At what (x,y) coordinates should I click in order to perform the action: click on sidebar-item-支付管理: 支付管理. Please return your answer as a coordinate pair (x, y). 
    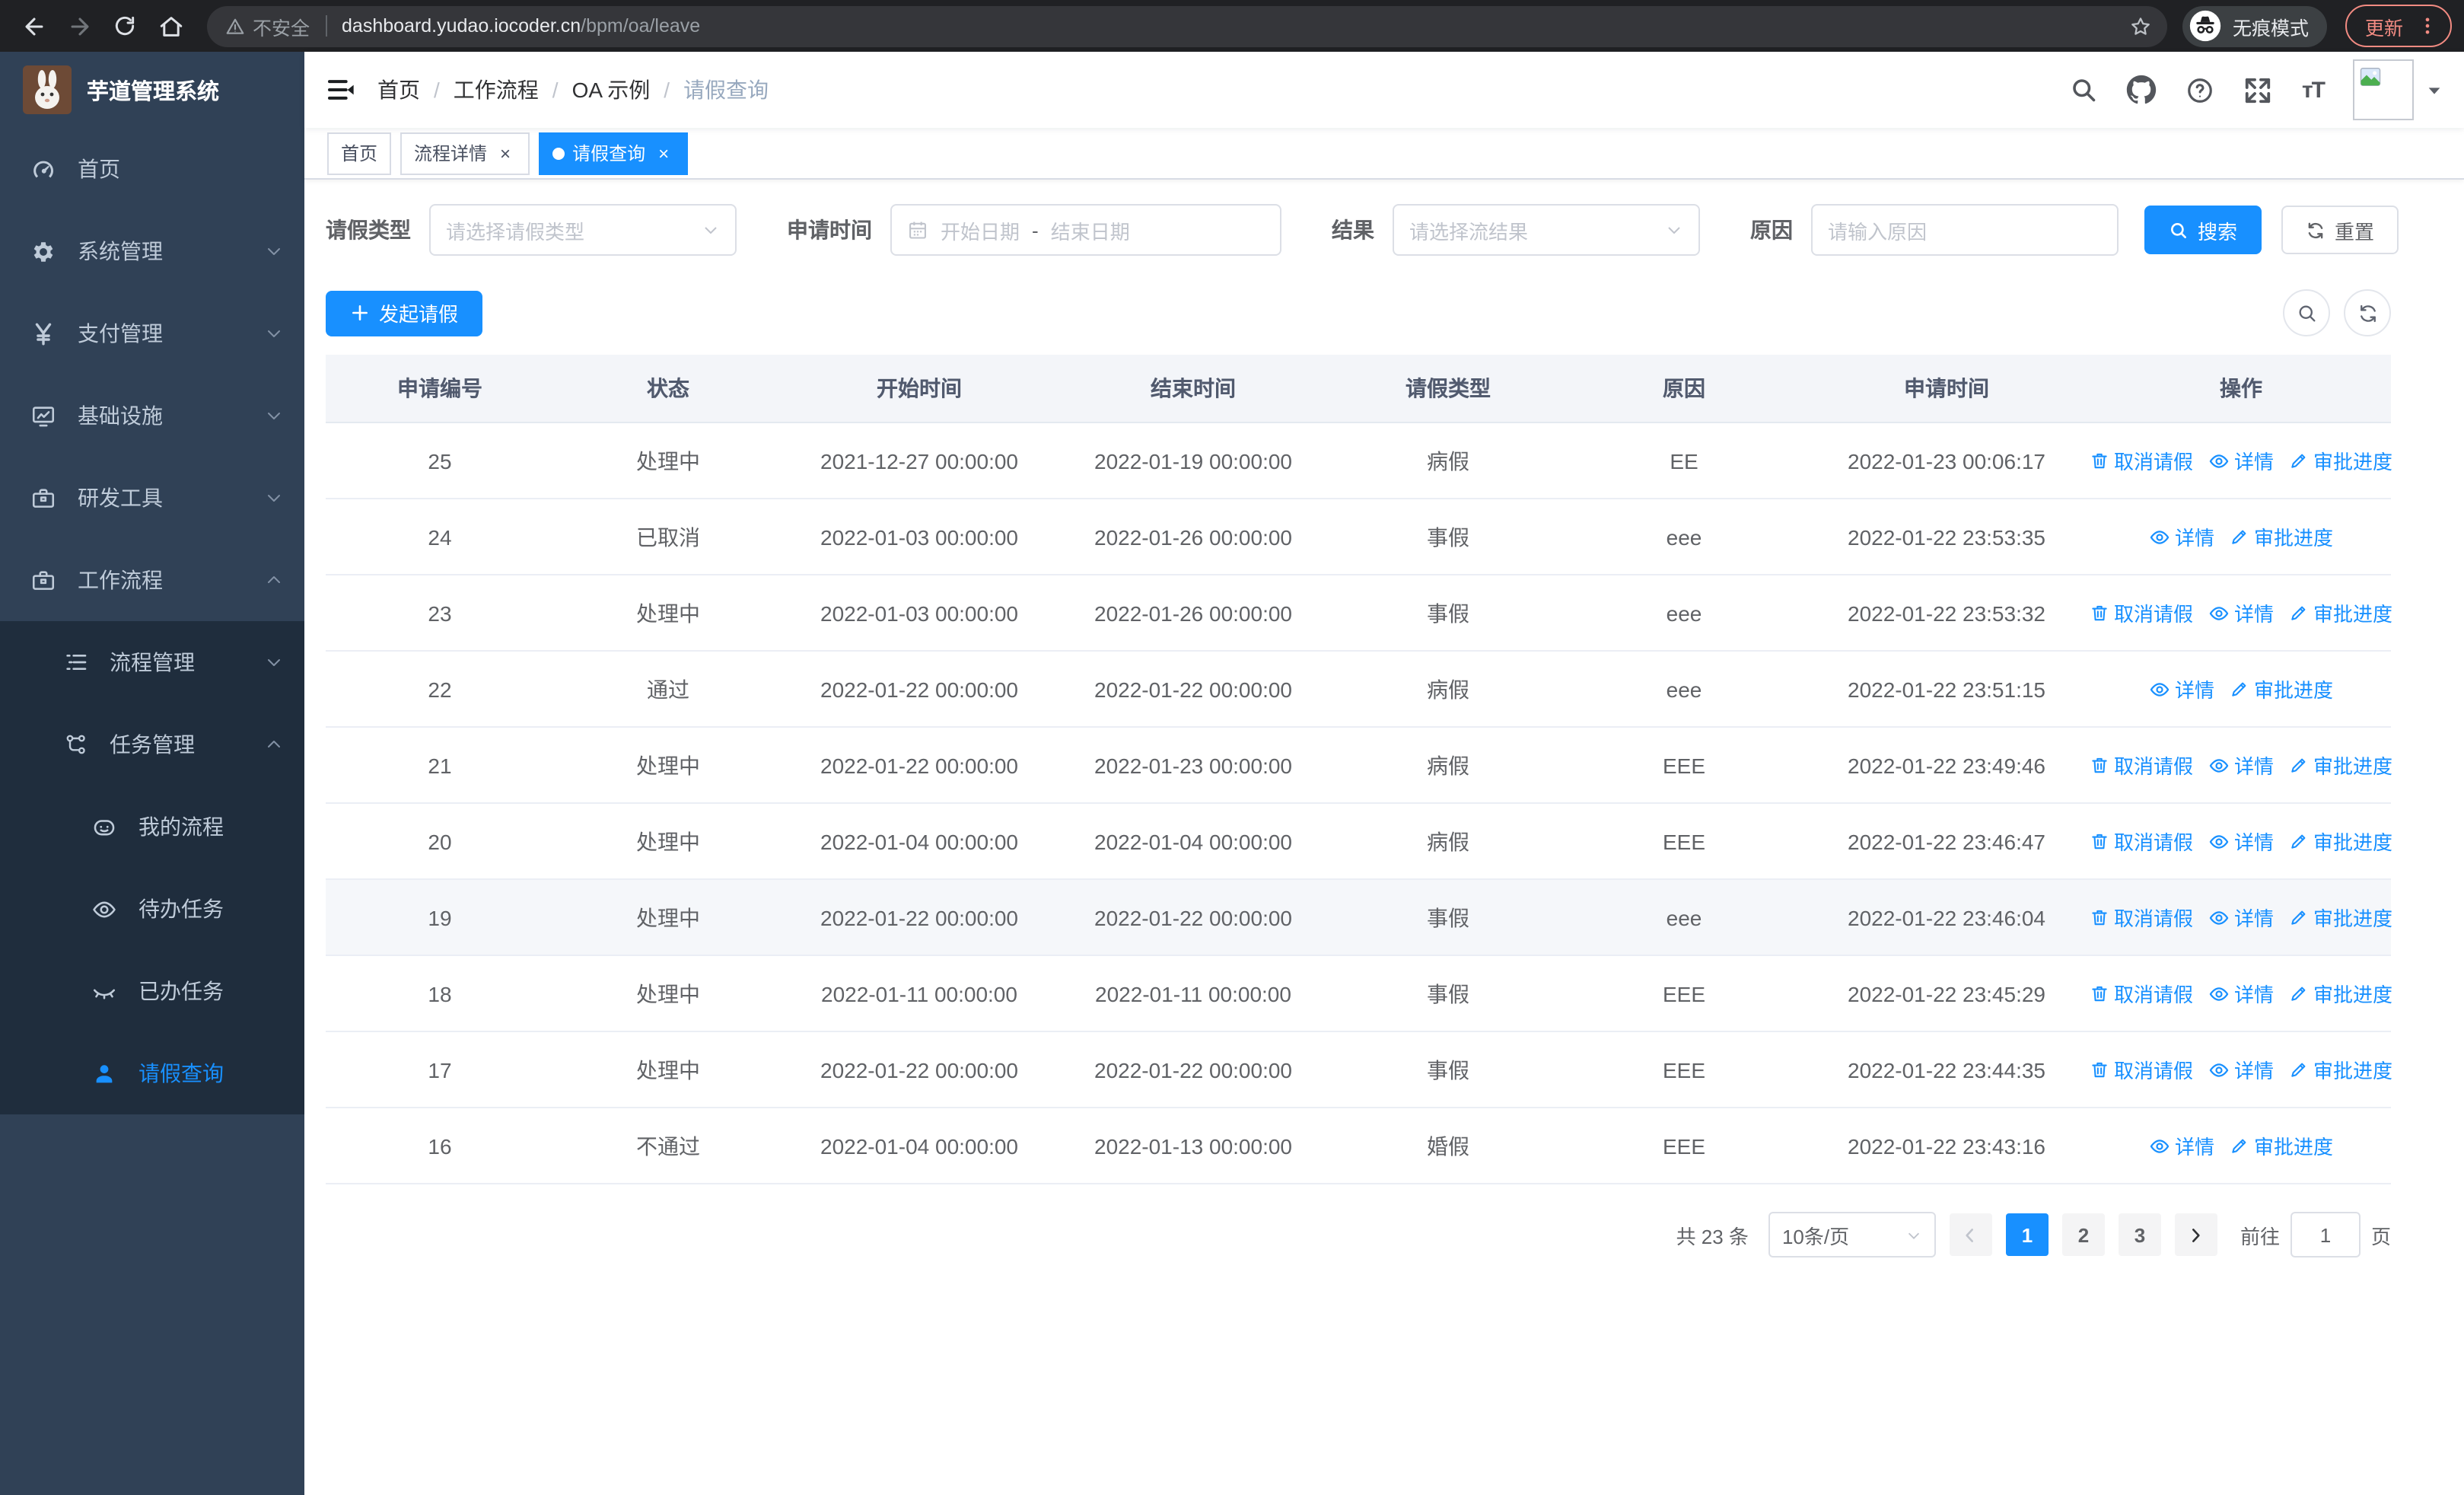
    Looking at the image, I should click on (152, 333).